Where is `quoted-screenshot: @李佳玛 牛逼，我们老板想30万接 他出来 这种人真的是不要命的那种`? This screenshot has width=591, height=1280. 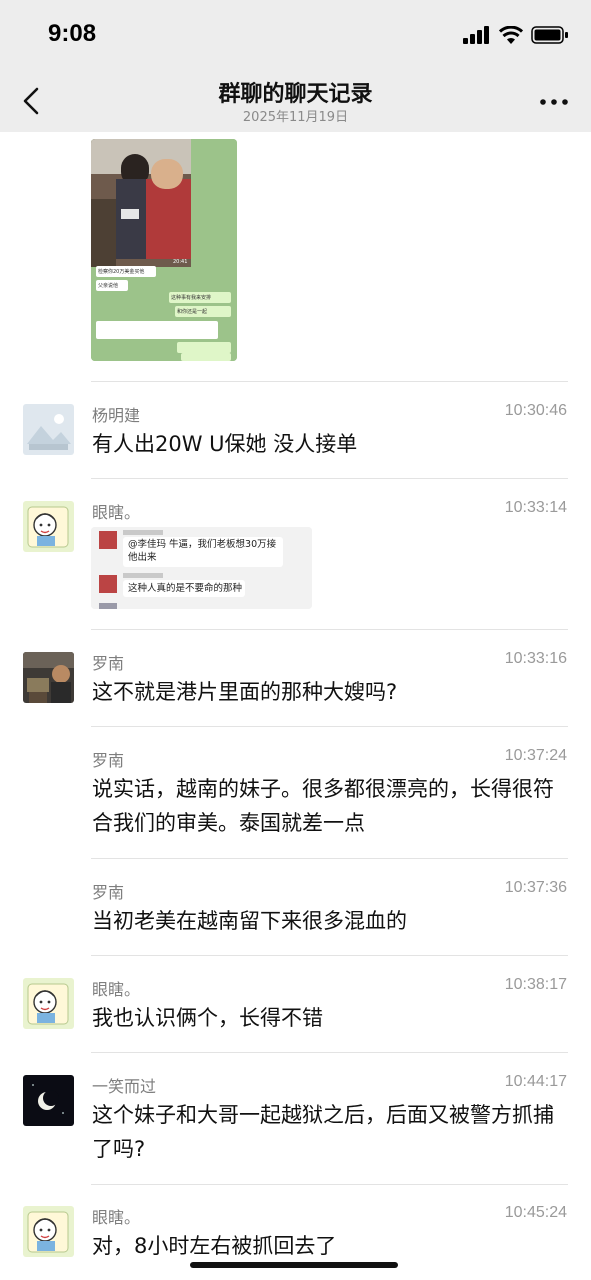 quoted-screenshot: @李佳玛 牛逼，我们老板想30万接 他出来 这种人真的是不要命的那种 is located at coordinates (201, 568).